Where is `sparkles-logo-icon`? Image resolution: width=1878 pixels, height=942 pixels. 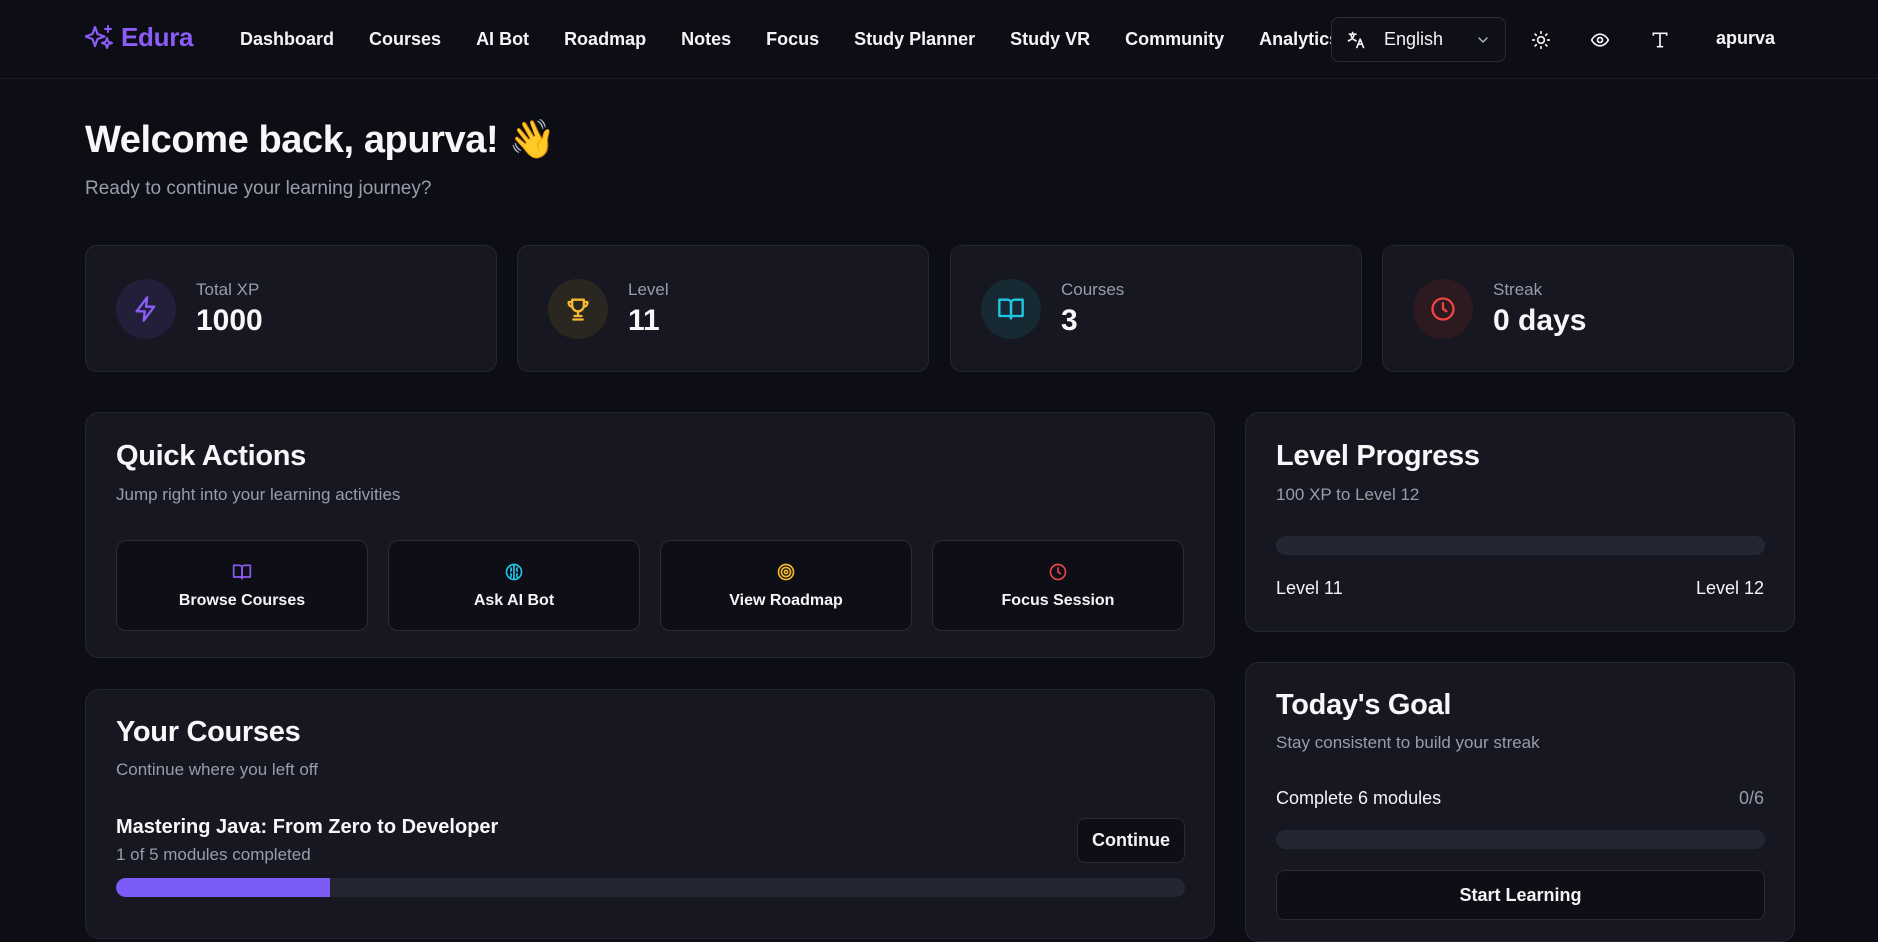 sparkles-logo-icon is located at coordinates (99, 36).